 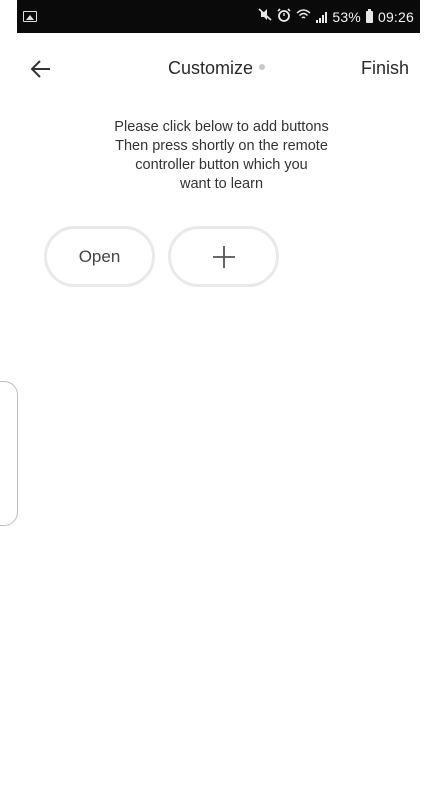 I want to click on battery-percent: 53%, so click(x=346, y=16).